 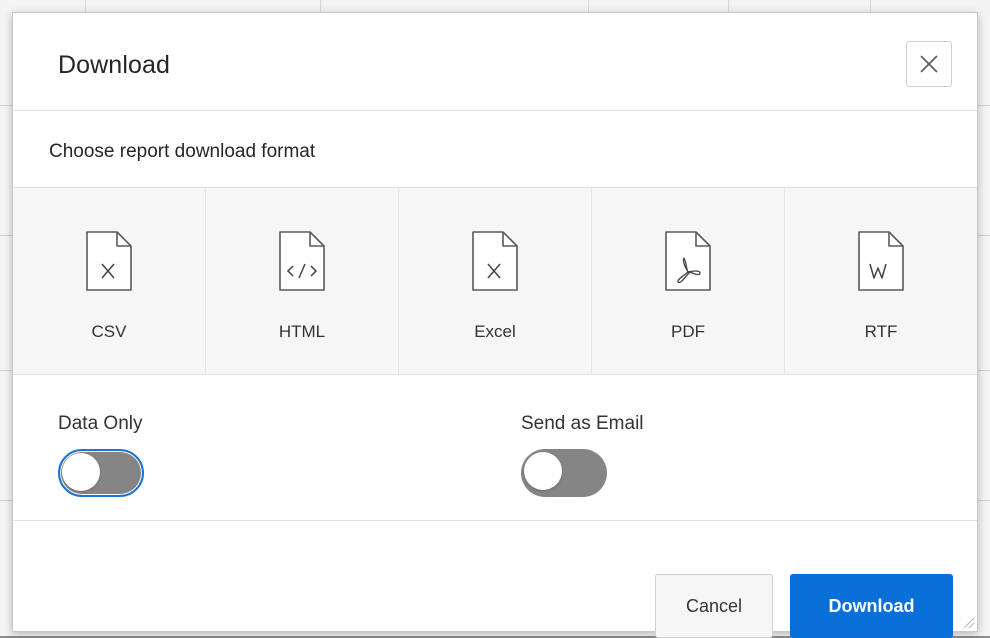 What do you see at coordinates (182, 151) in the screenshot?
I see `format-section-label: Choose report download format` at bounding box center [182, 151].